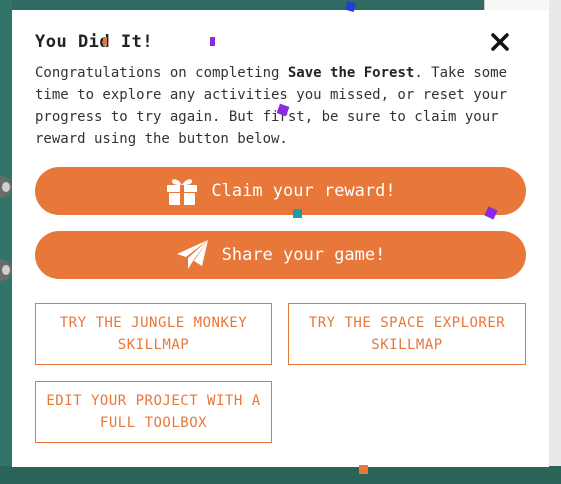 The height and width of the screenshot is (484, 561). I want to click on background-left-panel, so click(6, 242).